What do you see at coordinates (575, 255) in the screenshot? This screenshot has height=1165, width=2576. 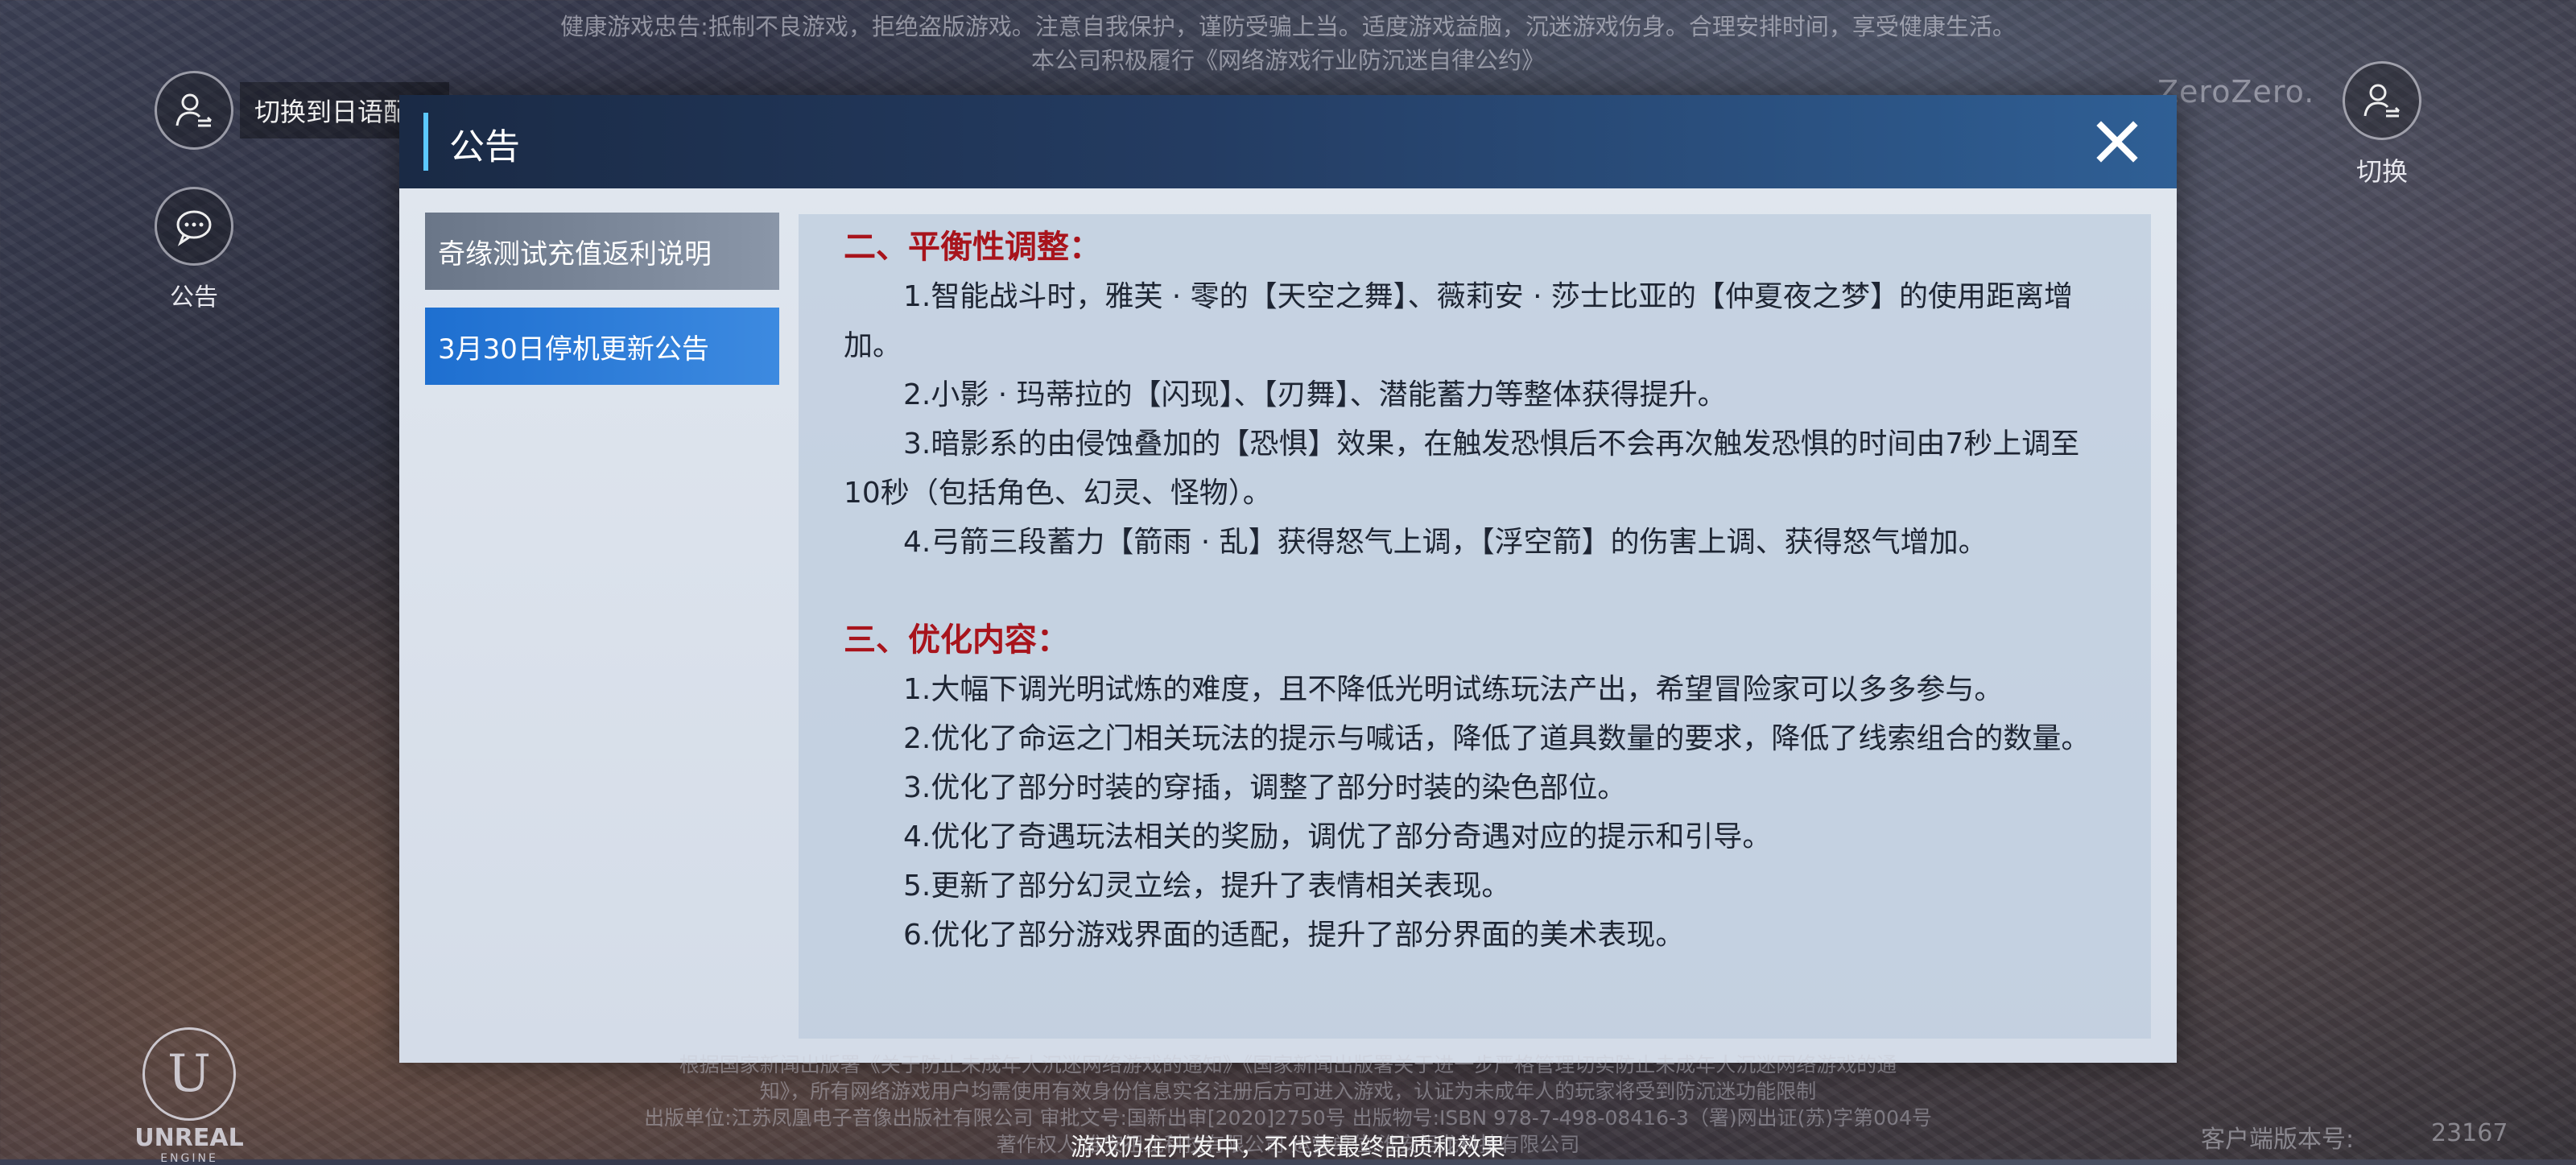 I see `tab-label: 奇缘测试充值返利说明` at bounding box center [575, 255].